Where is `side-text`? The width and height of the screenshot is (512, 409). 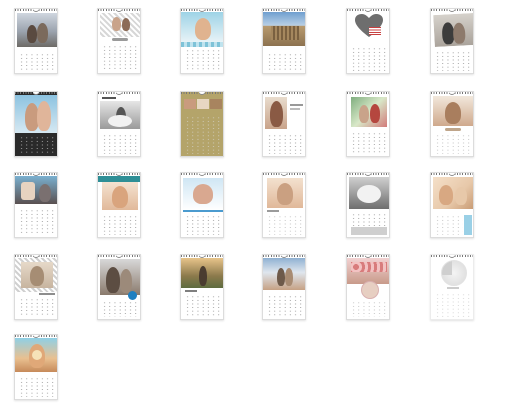
side-text is located at coordinates (295, 109).